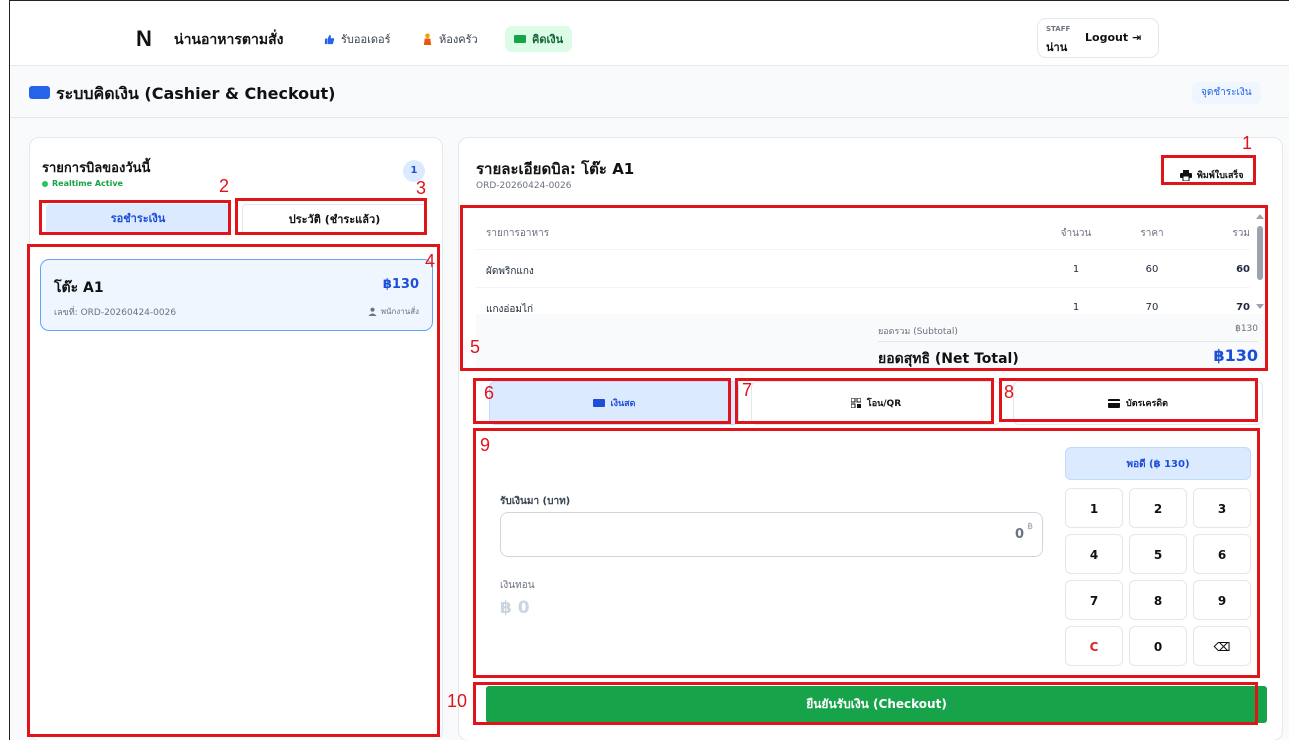 The width and height of the screenshot is (1289, 740). Describe the element at coordinates (96, 168) in the screenshot. I see `bills-title: รายการบิลของวันนี้` at that location.